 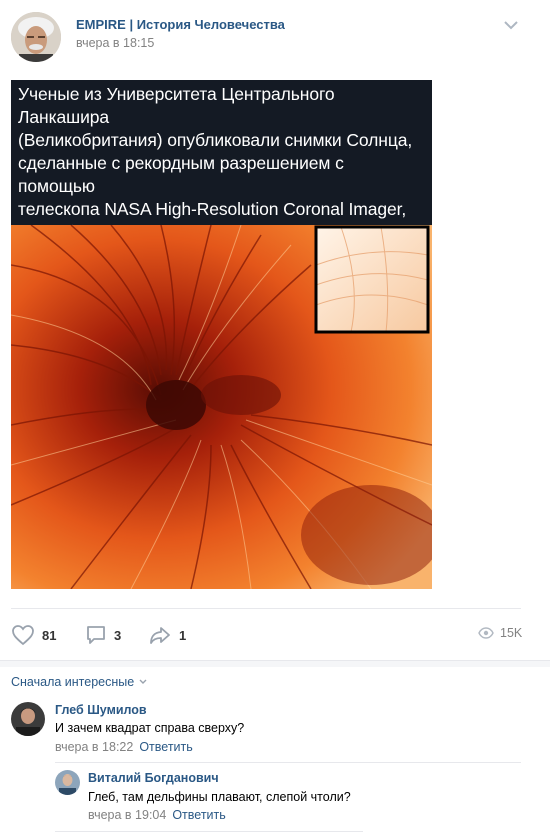 I want to click on comment-author: Глеб Шумилов, so click(x=101, y=710).